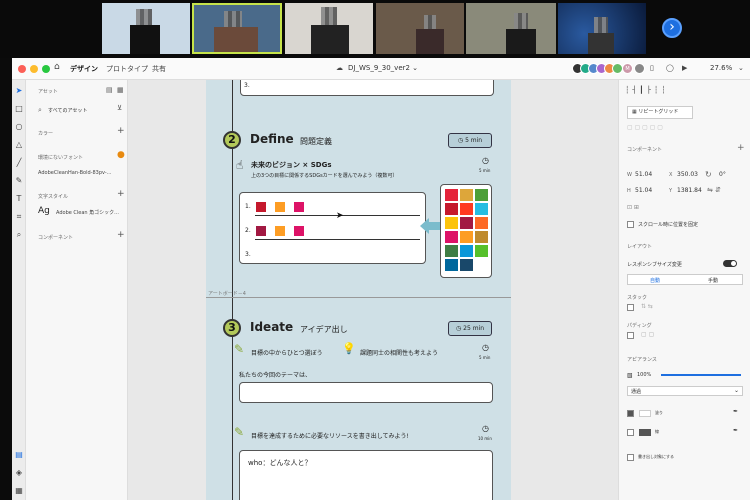  What do you see at coordinates (633, 207) in the screenshot?
I see `lock-ratio-icons: ⊡ ⊞` at bounding box center [633, 207].